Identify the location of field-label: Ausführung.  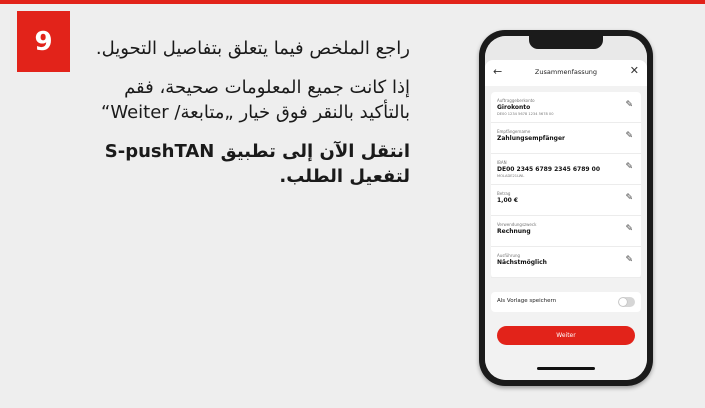
(509, 255).